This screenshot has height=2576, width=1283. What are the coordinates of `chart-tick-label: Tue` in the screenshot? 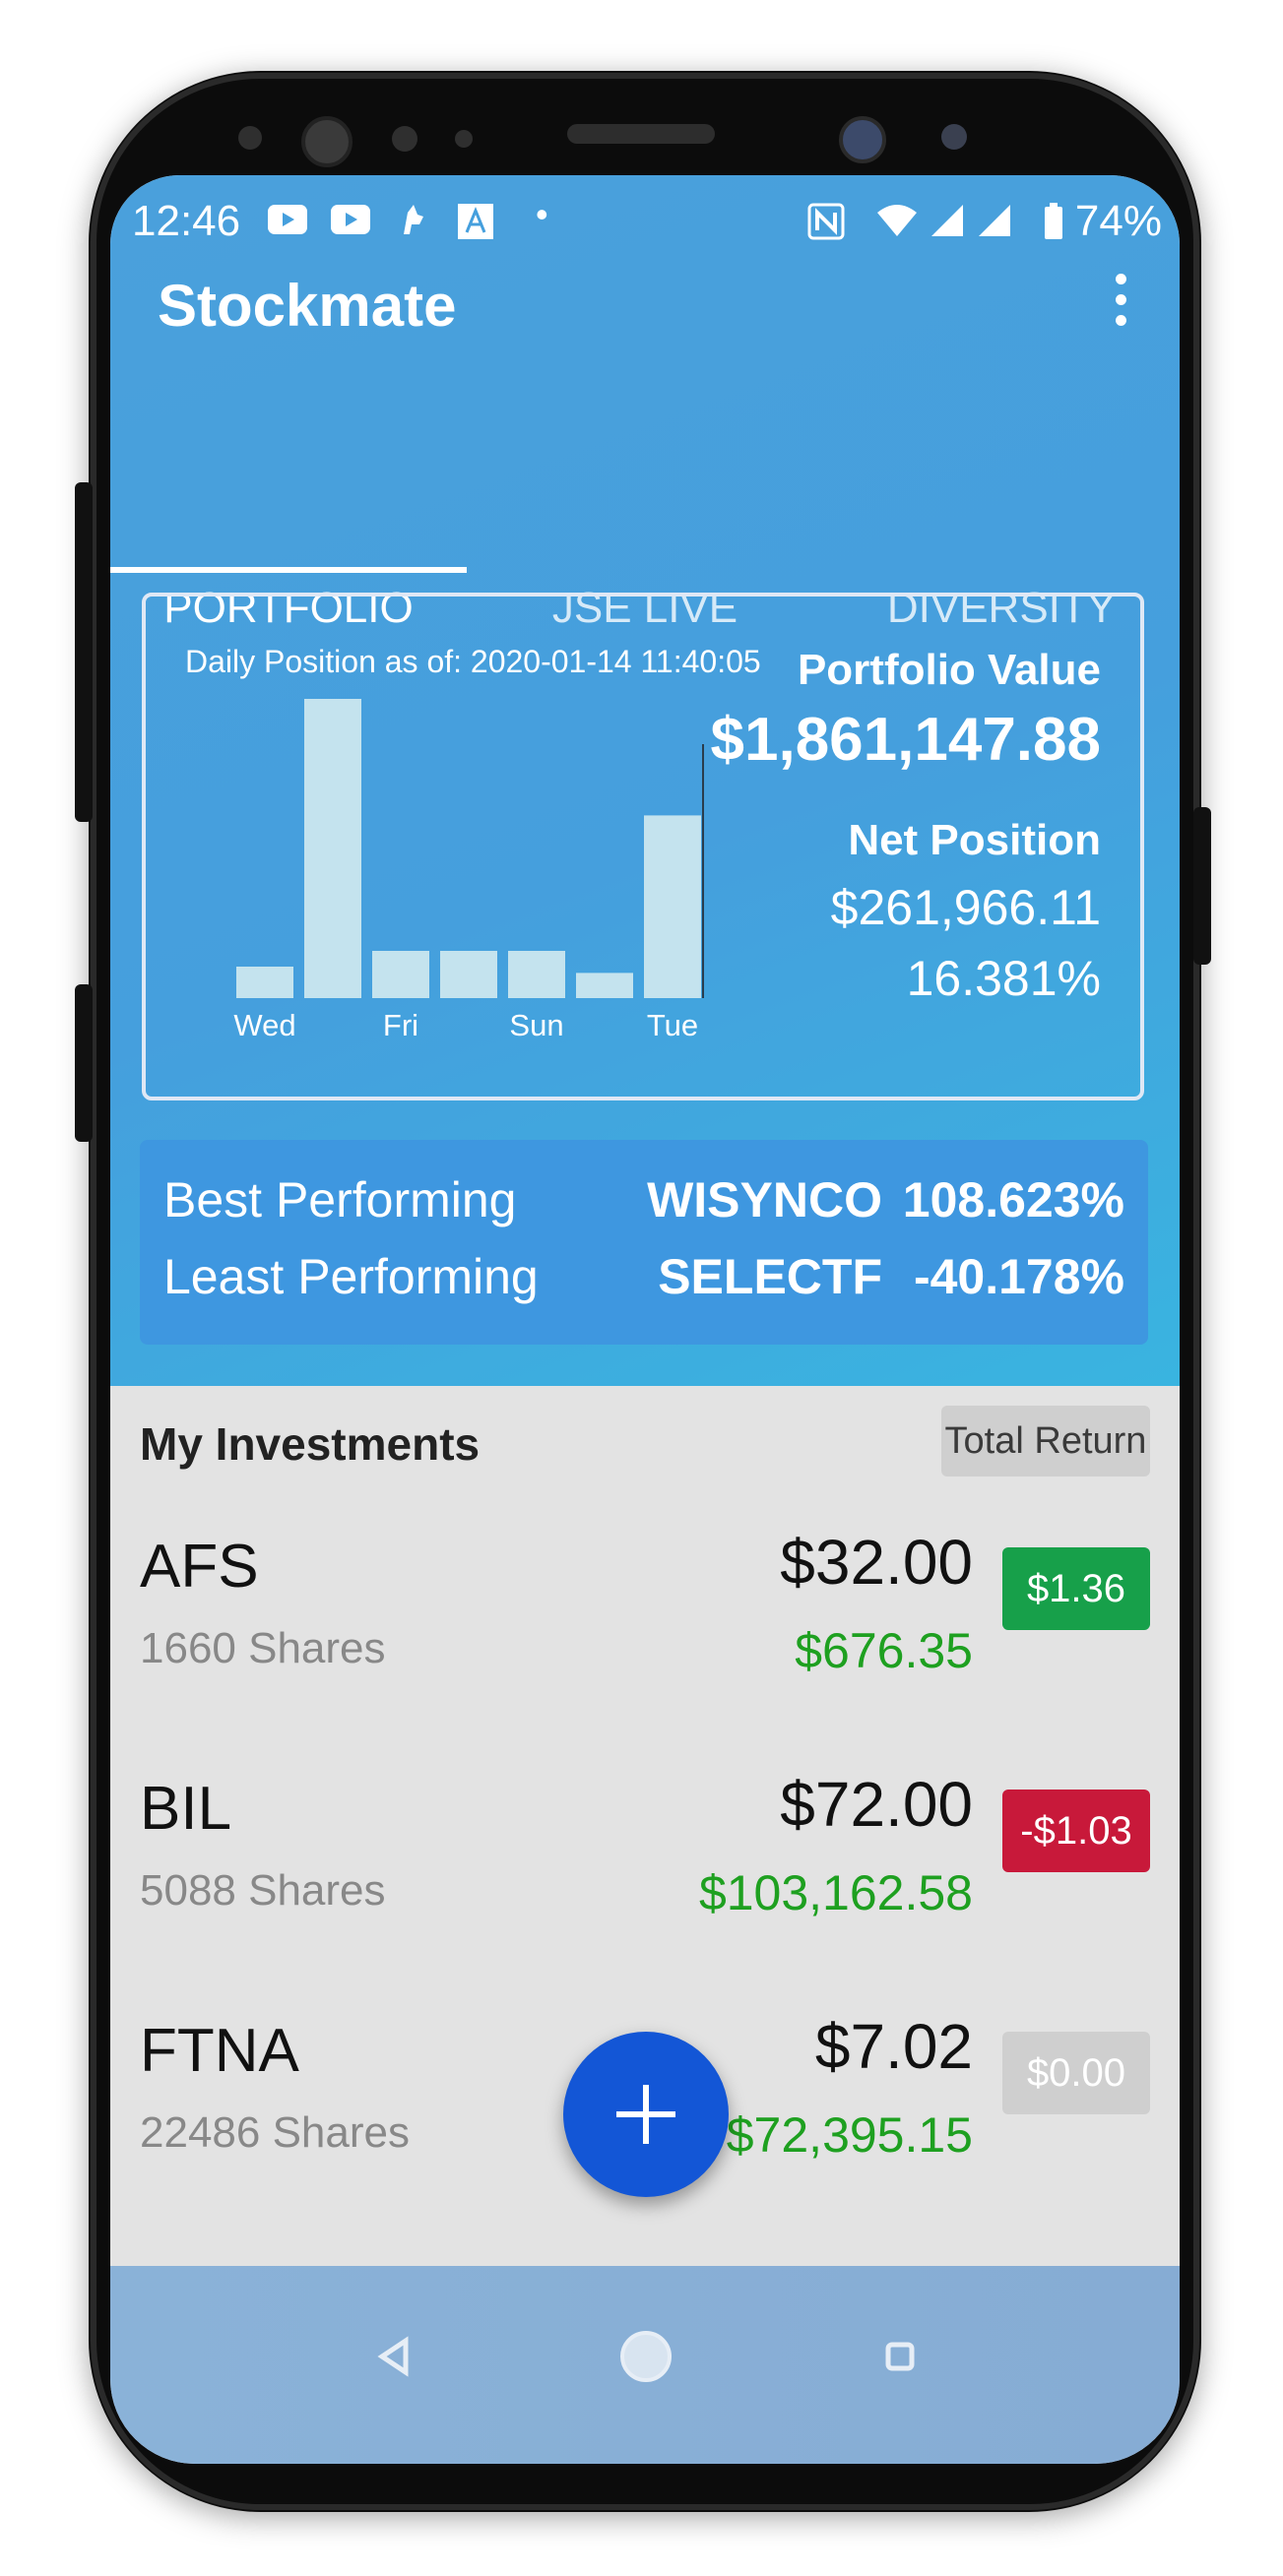 It's located at (672, 1025).